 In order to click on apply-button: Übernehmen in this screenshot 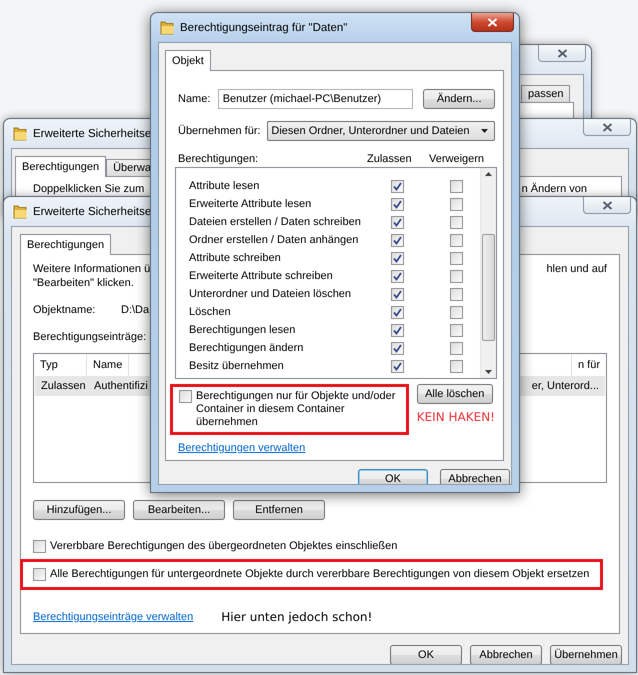, I will do `click(586, 654)`.